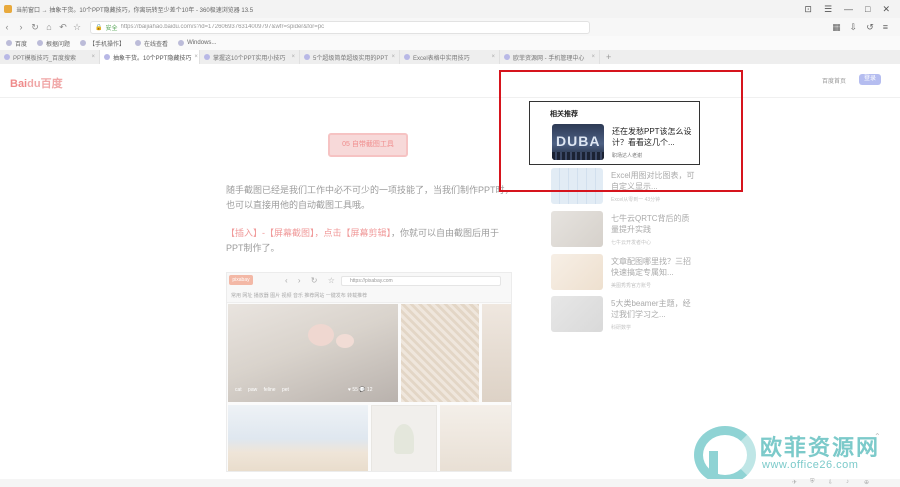 Image resolution: width=900 pixels, height=487 pixels. What do you see at coordinates (810, 465) in the screenshot?
I see `watermark-url: www.office26.com` at bounding box center [810, 465].